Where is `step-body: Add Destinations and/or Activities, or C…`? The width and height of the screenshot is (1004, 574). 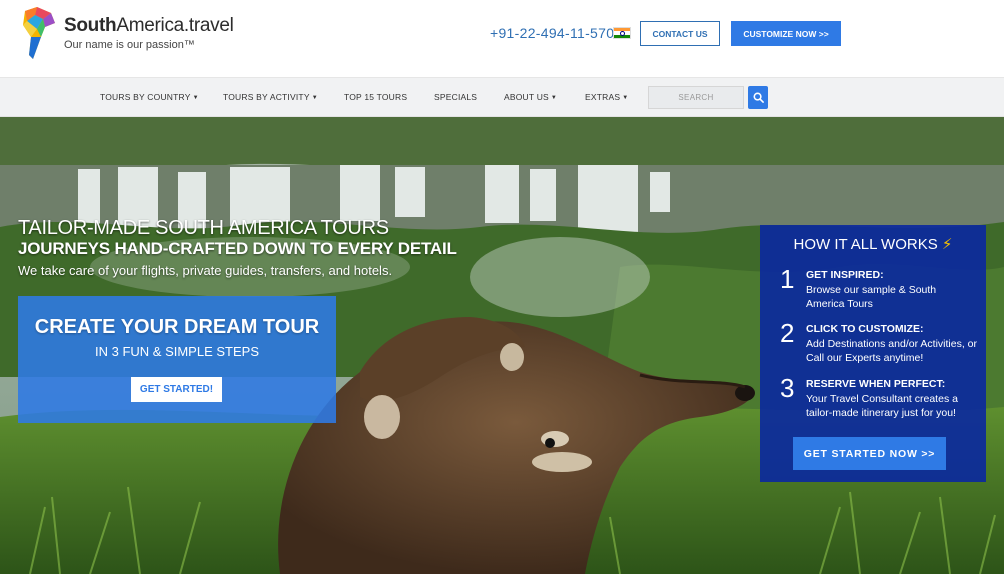
step-body: Add Destinations and/or Activities, or C… is located at coordinates (892, 351).